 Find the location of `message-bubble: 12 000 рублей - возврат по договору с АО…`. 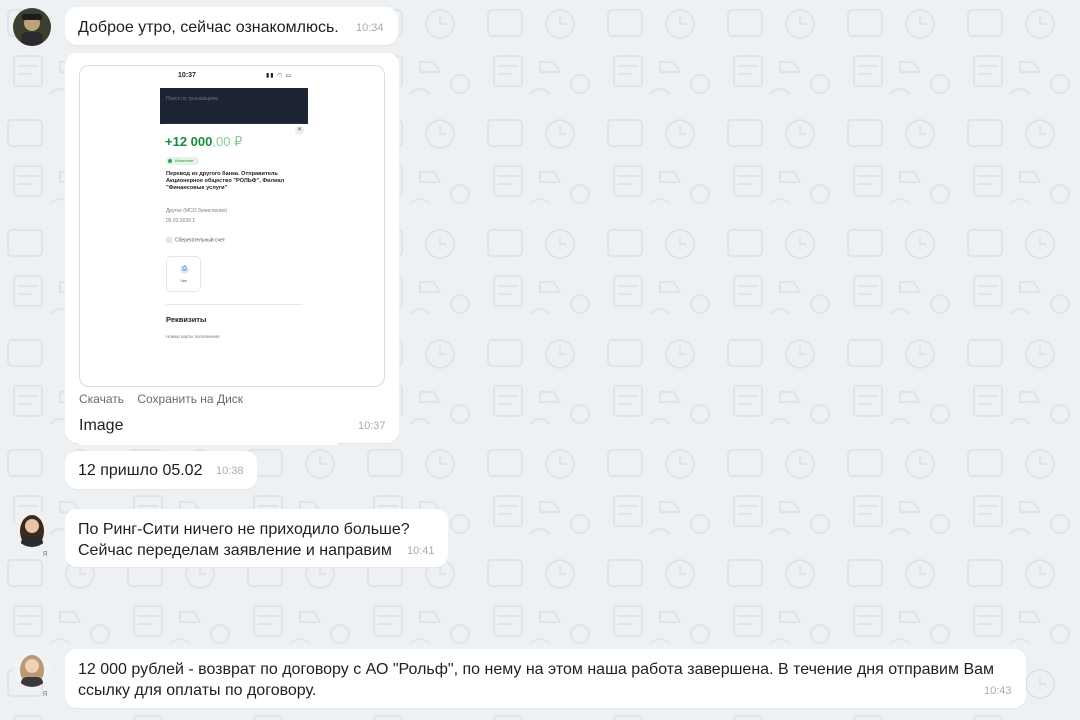

message-bubble: 12 000 рублей - возврат по договору с АО… is located at coordinates (545, 678).